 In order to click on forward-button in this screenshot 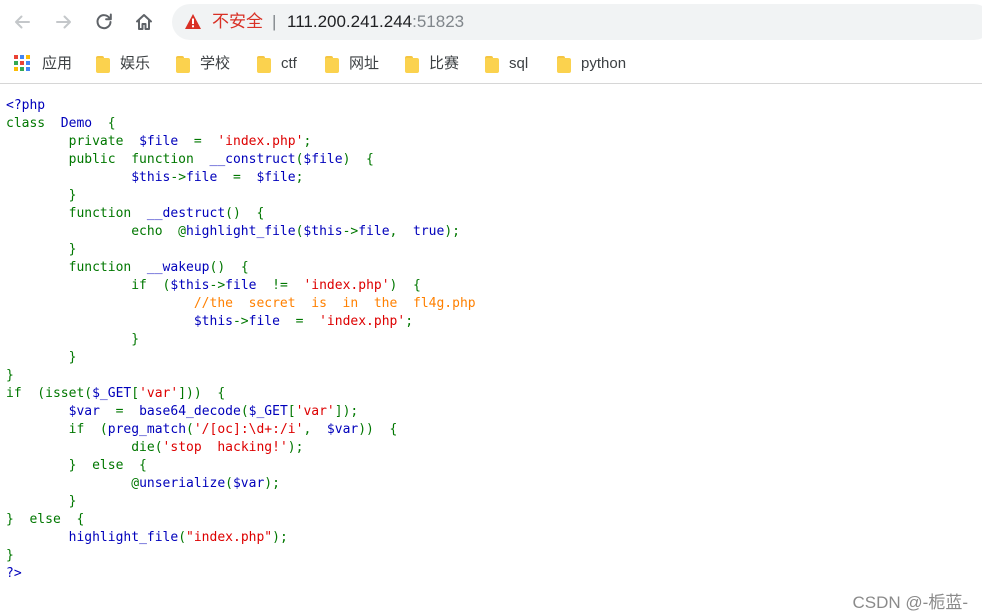, I will do `click(64, 22)`.